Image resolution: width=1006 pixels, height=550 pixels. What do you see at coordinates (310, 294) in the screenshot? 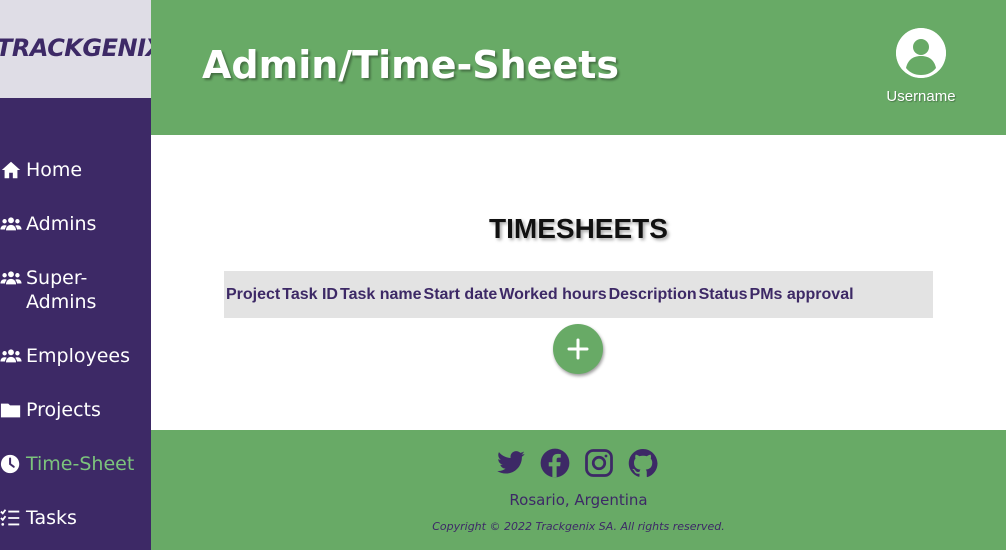
I see `column-header: Task ID` at bounding box center [310, 294].